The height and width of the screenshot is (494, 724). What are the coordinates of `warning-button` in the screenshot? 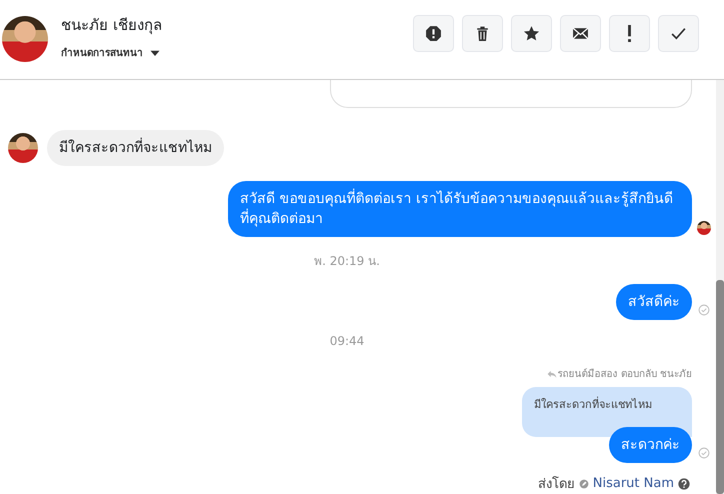 It's located at (433, 33).